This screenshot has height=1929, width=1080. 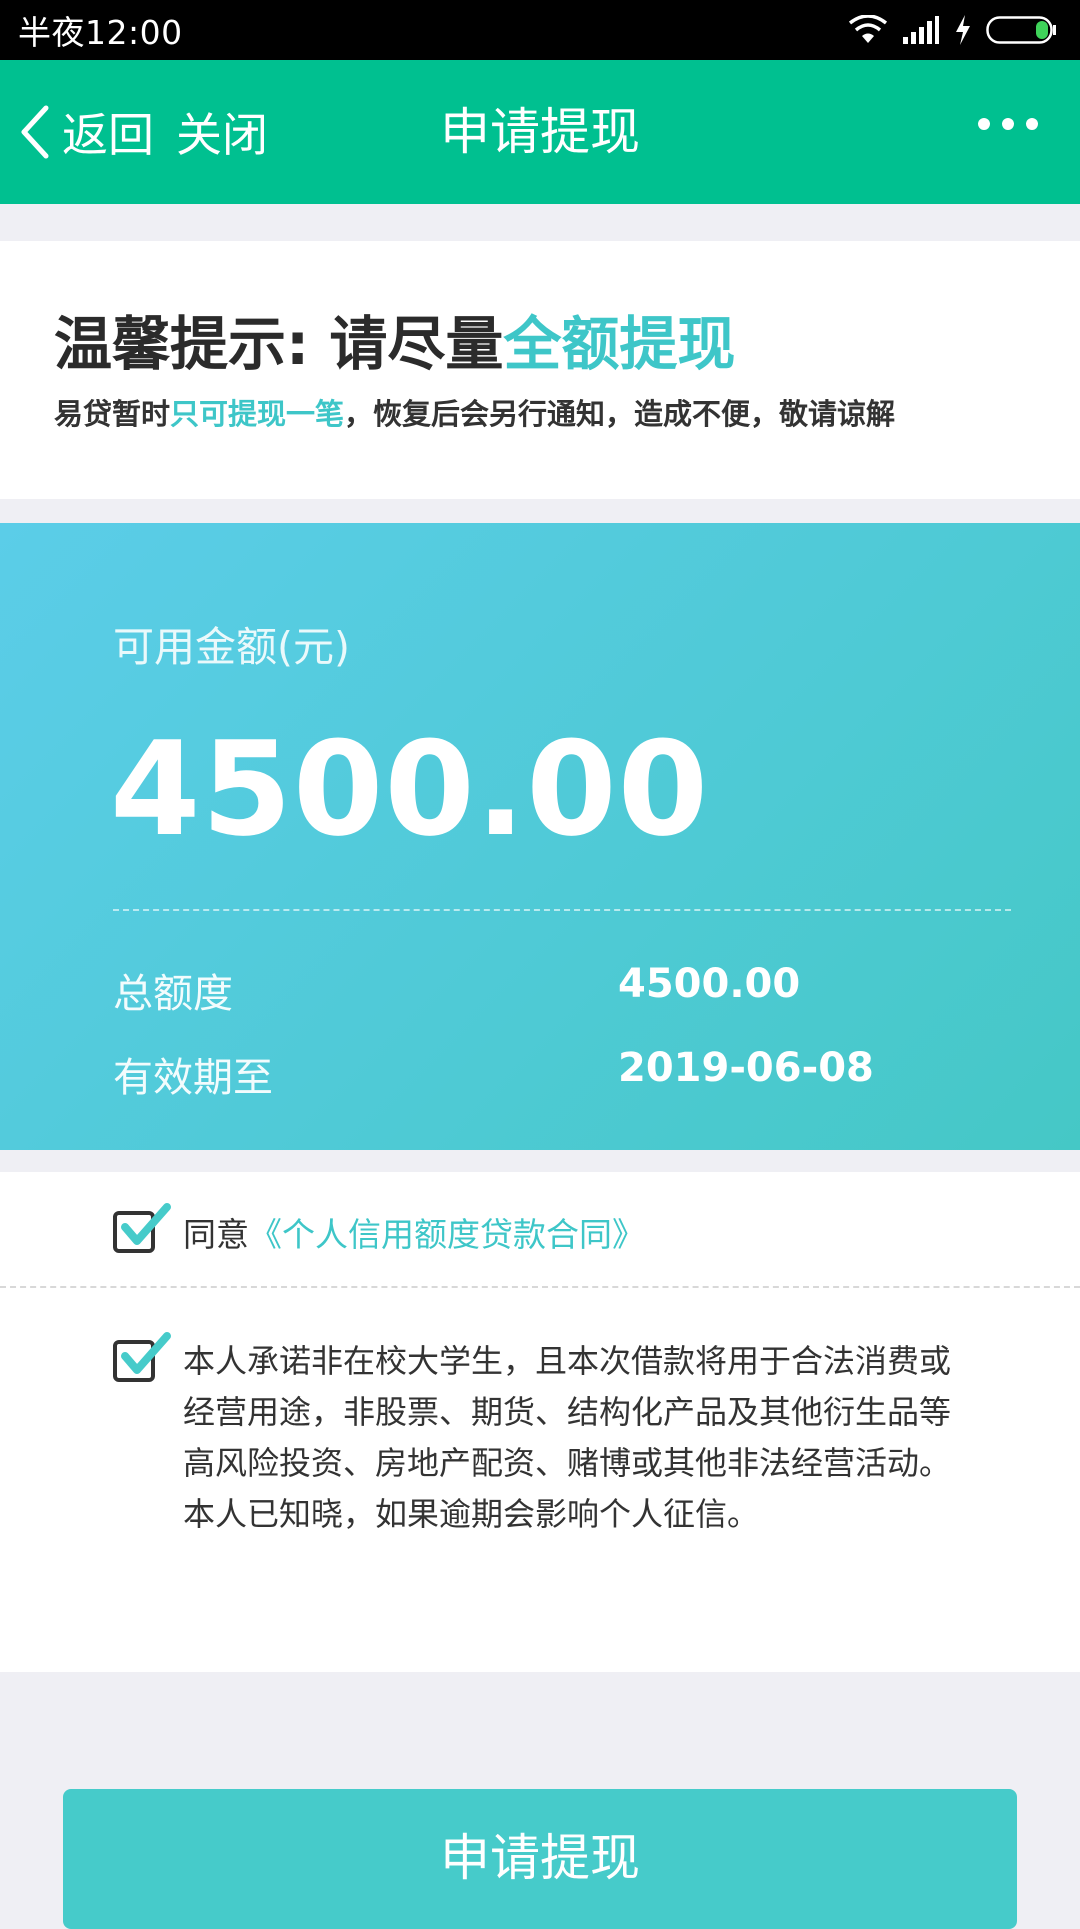 What do you see at coordinates (868, 29) in the screenshot?
I see `wifi-icon` at bounding box center [868, 29].